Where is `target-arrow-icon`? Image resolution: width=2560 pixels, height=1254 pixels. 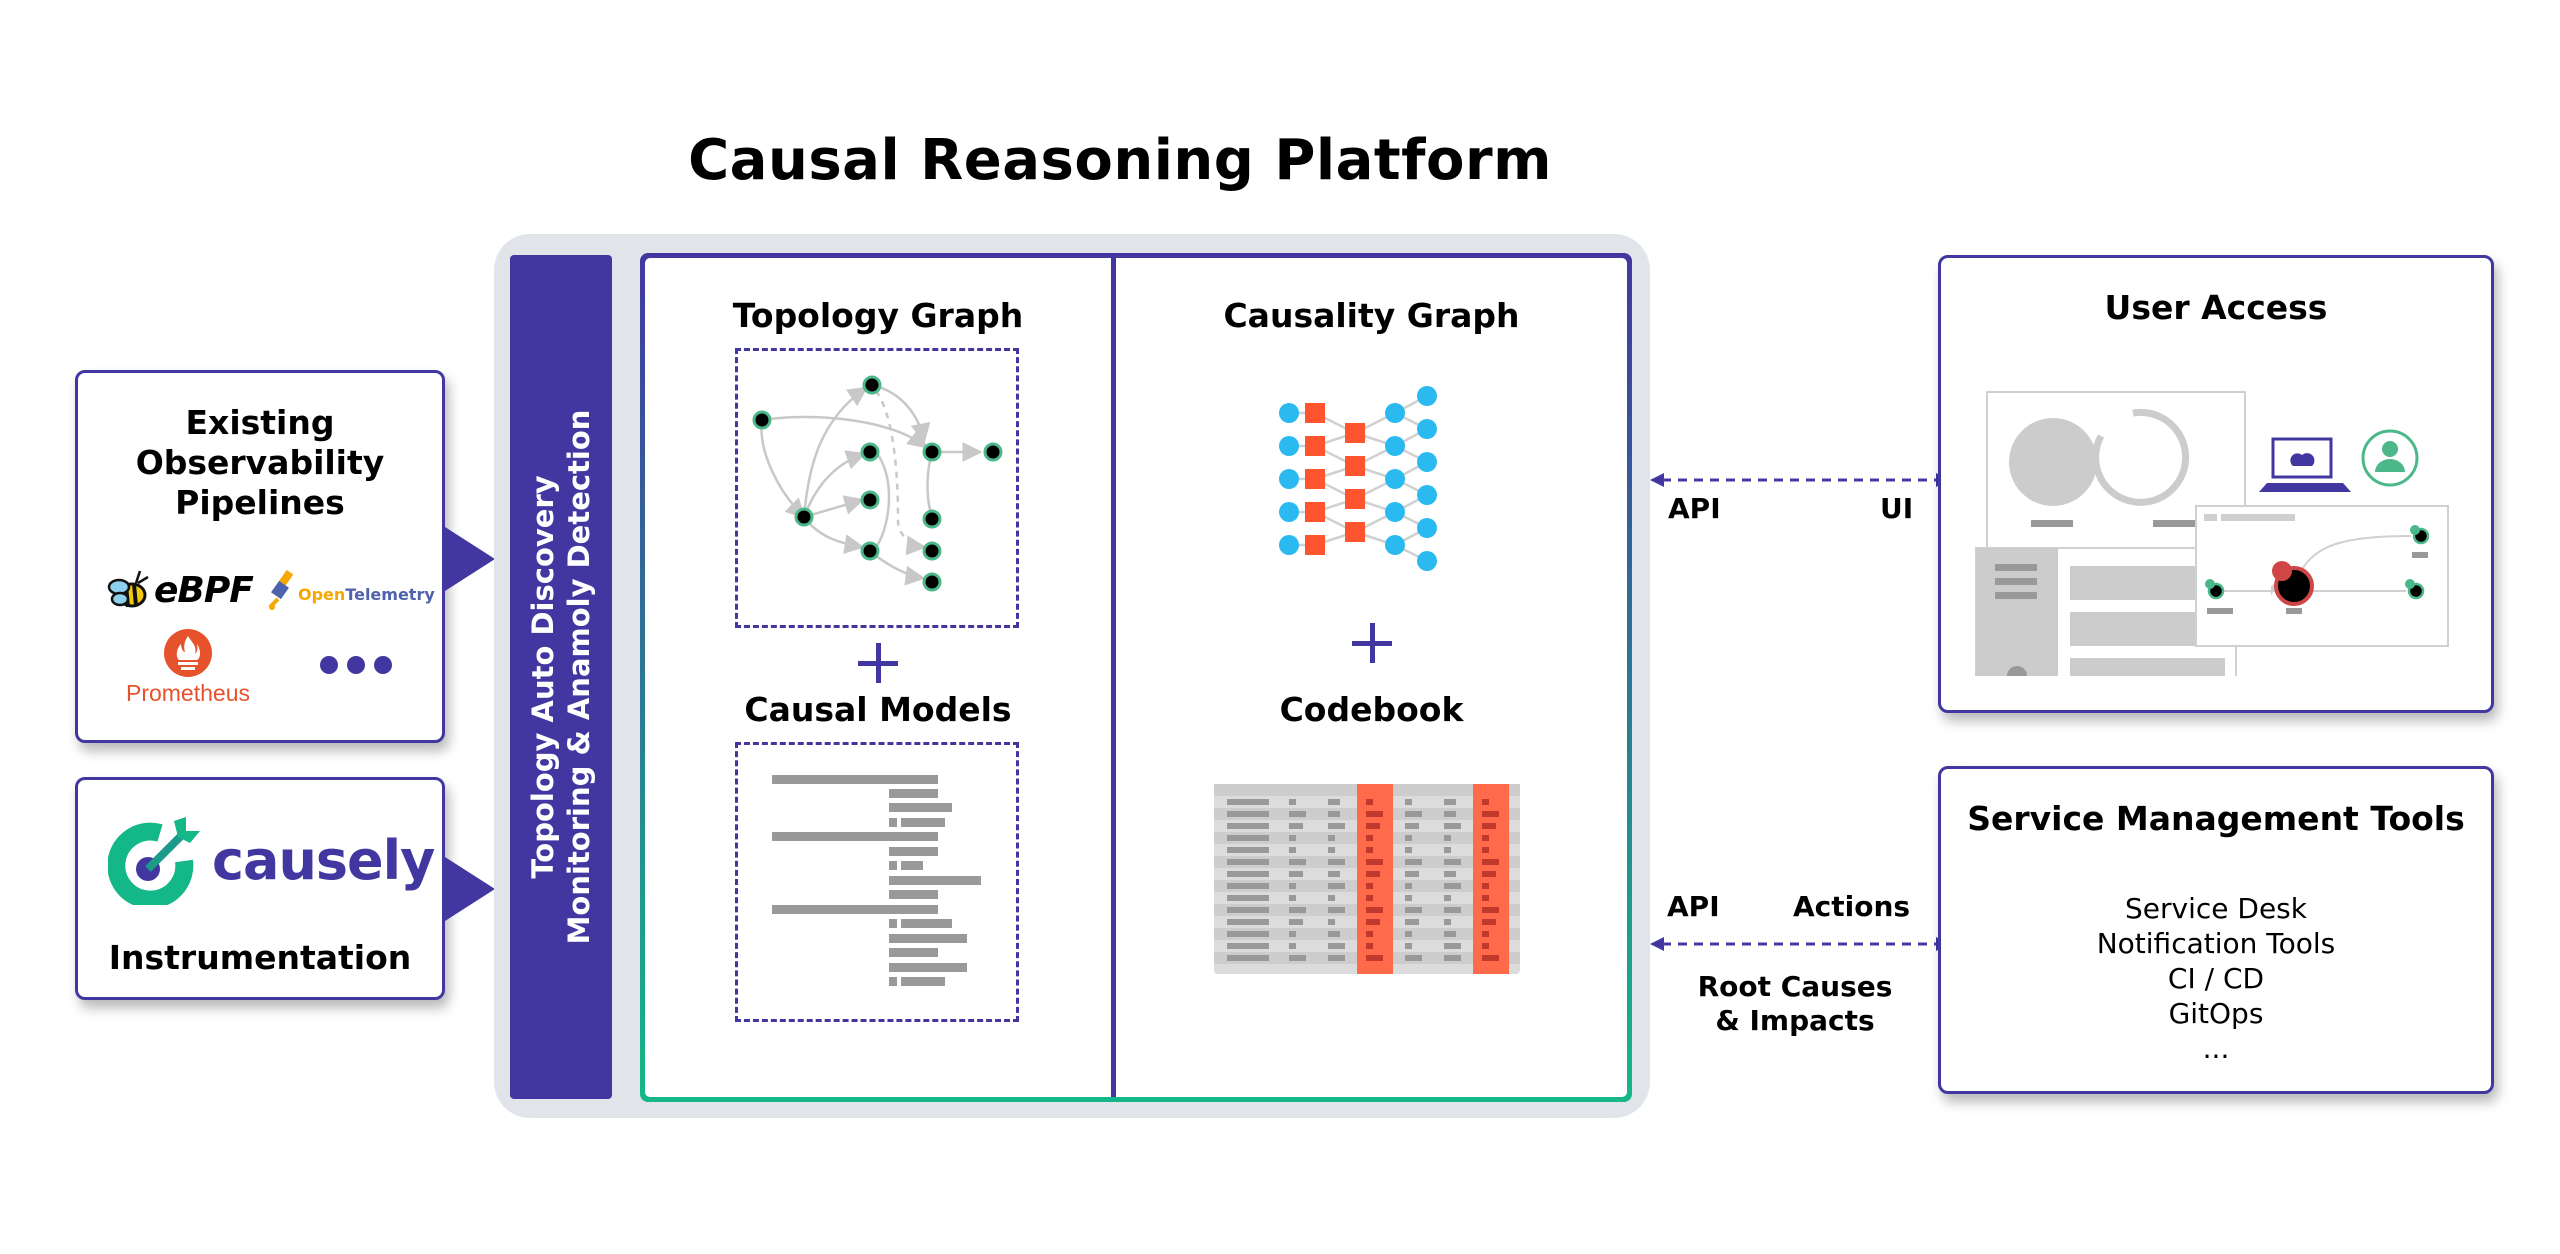 target-arrow-icon is located at coordinates (154, 861).